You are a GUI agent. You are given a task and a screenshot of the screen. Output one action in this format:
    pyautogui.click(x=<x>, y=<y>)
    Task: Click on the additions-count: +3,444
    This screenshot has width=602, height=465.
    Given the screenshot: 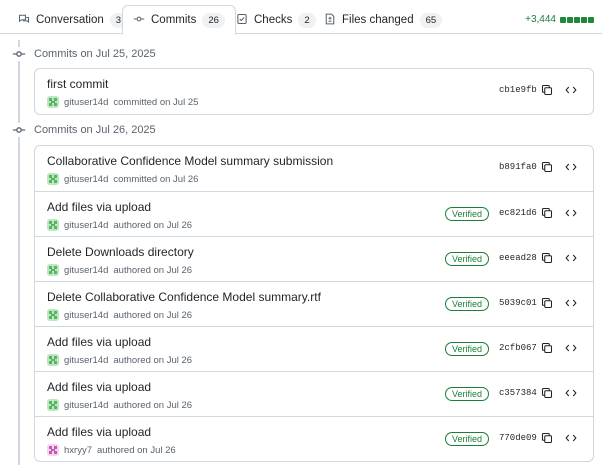 What is the action you would take?
    pyautogui.click(x=540, y=19)
    